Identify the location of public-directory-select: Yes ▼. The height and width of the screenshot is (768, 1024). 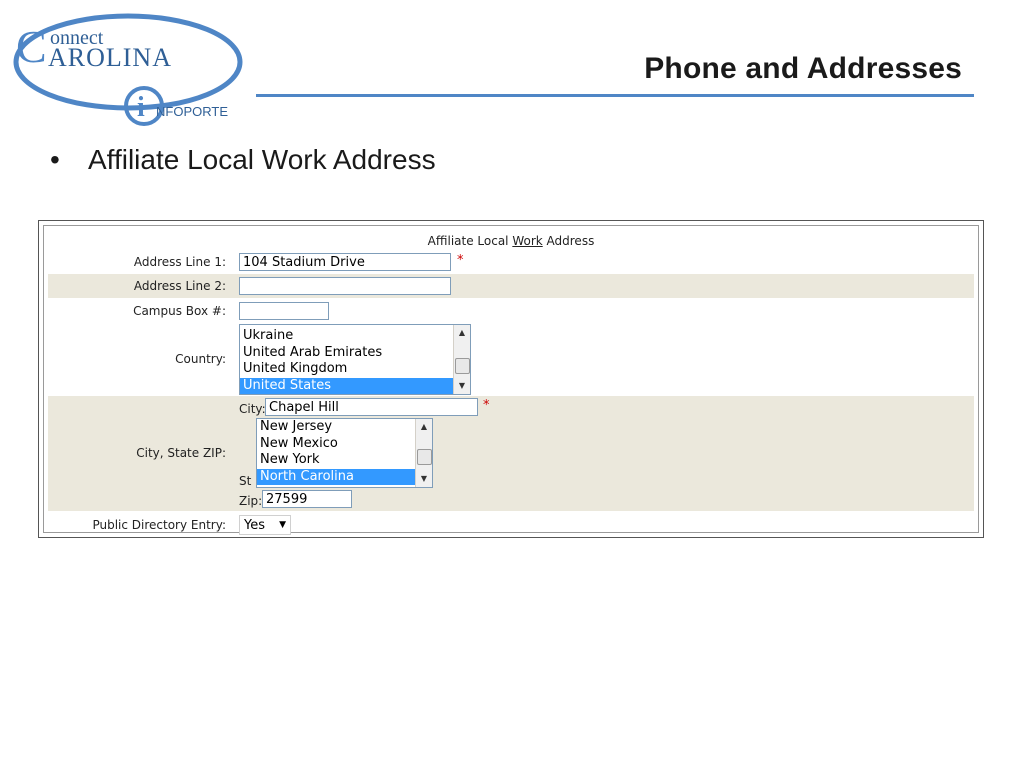
(265, 525).